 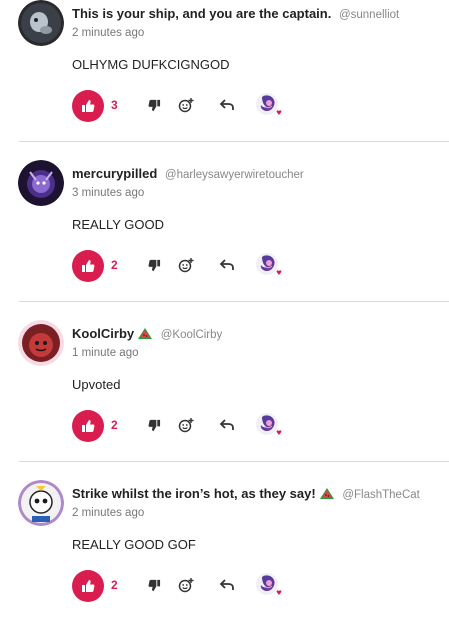 What do you see at coordinates (105, 353) in the screenshot?
I see `timestamp: 1 minute ago` at bounding box center [105, 353].